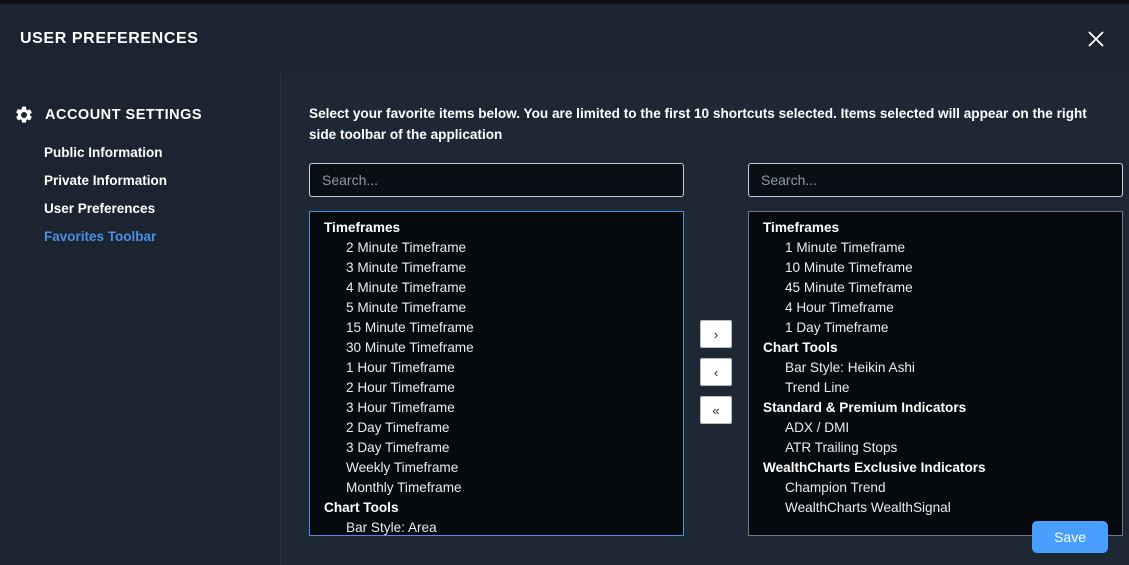  Describe the element at coordinates (935, 508) in the screenshot. I see `list-item: WealthCharts WealthSignal` at that location.